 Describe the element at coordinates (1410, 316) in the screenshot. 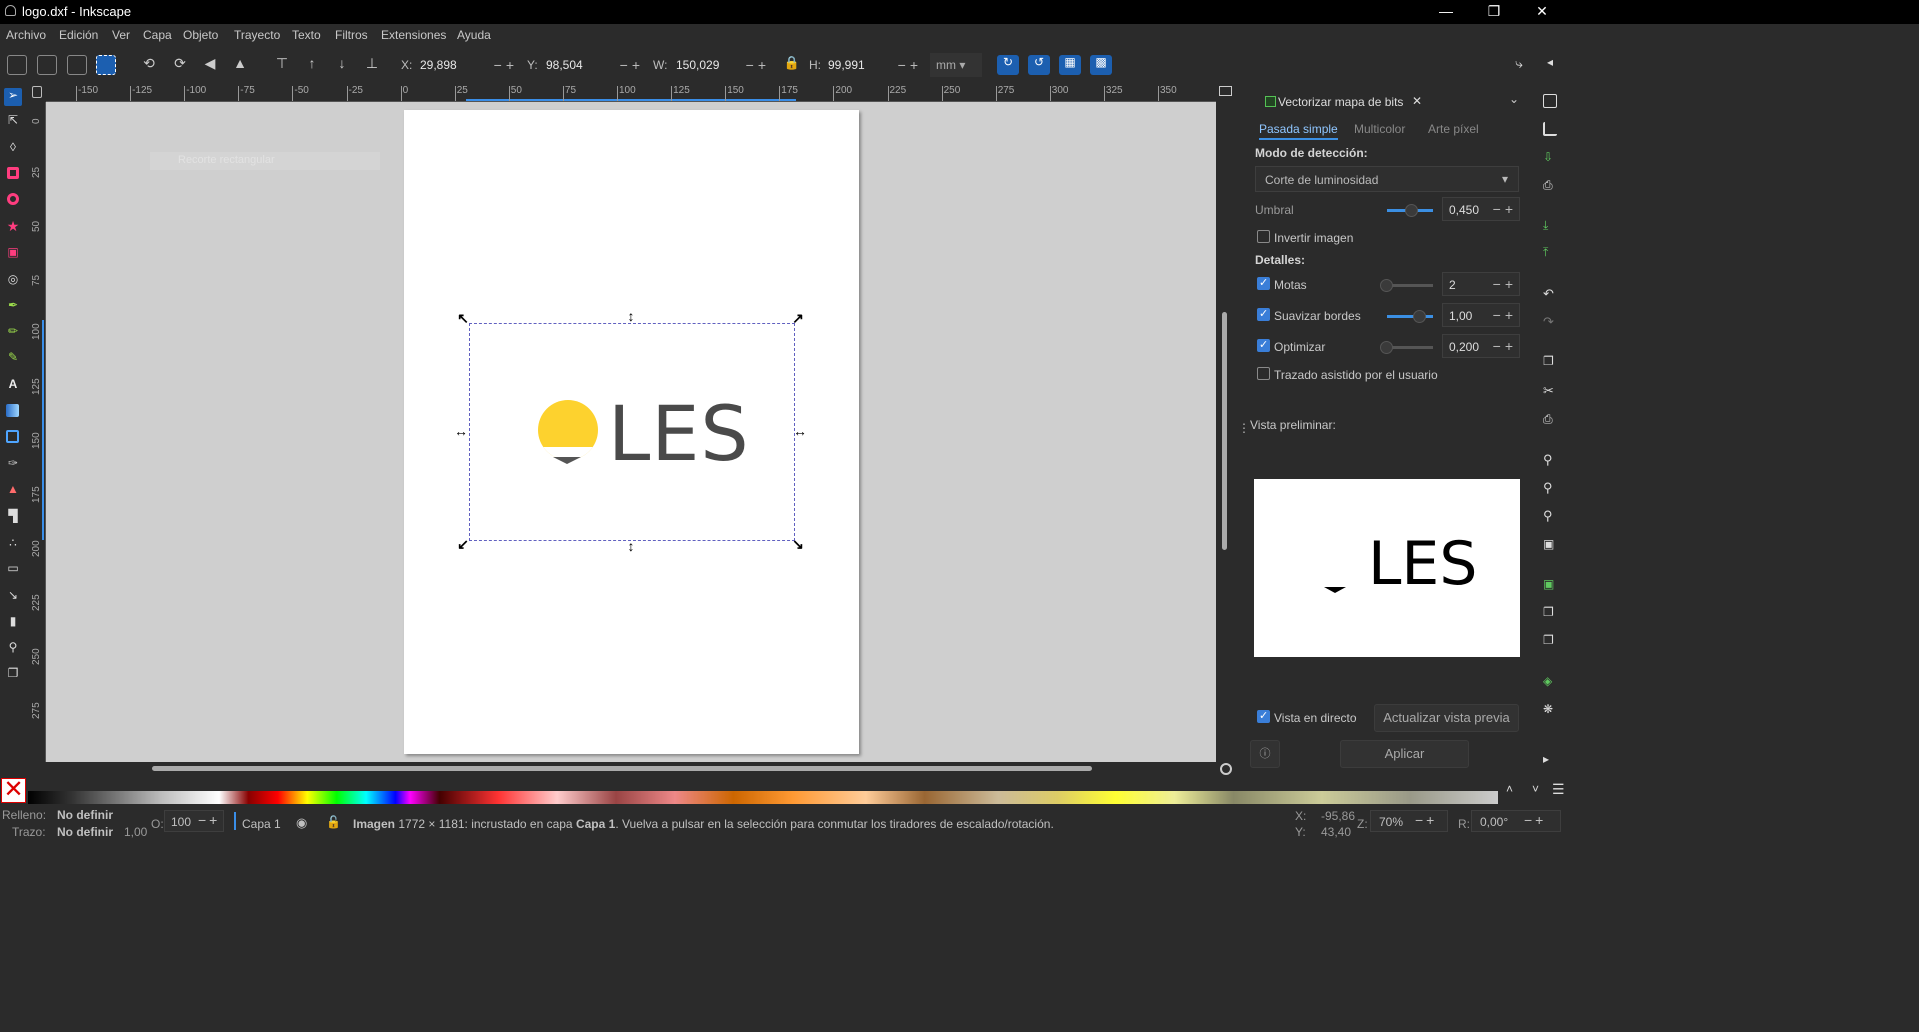

I see `smooth-slider` at that location.